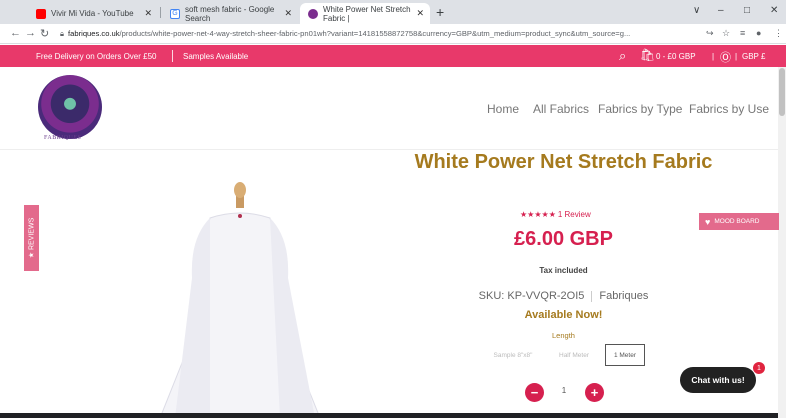  I want to click on reviews-side-tab: ★ REVIEWS, so click(31, 238).